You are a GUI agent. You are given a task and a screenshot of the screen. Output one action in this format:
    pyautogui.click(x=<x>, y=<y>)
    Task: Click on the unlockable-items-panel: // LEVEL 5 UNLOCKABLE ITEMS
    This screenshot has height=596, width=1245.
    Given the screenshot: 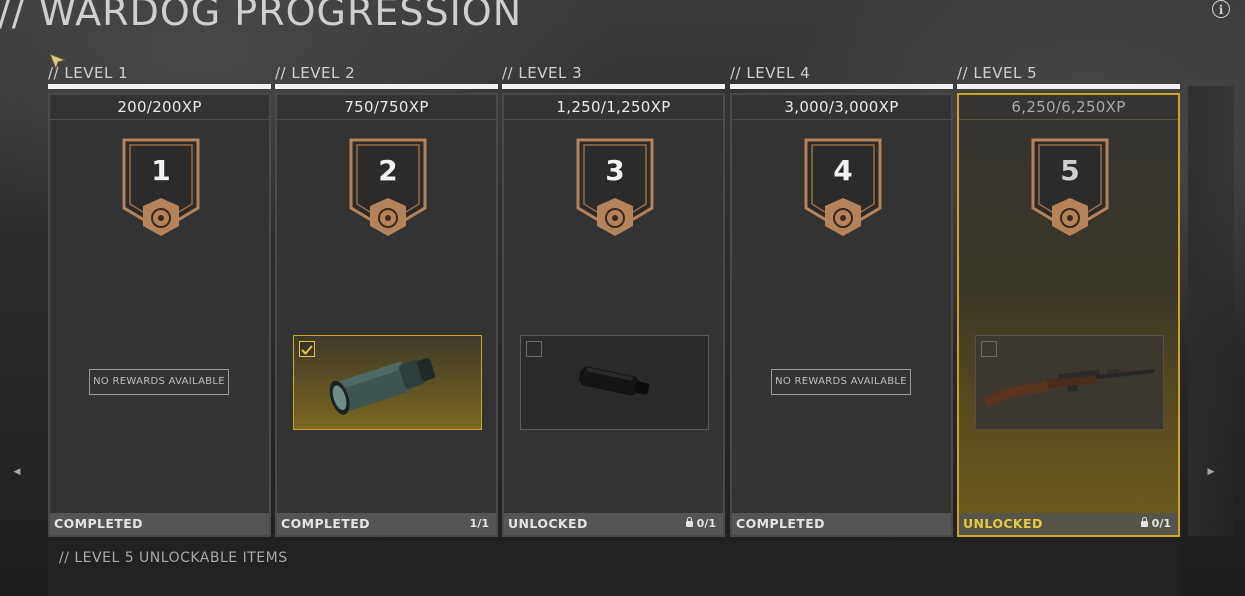 What is the action you would take?
    pyautogui.click(x=614, y=568)
    